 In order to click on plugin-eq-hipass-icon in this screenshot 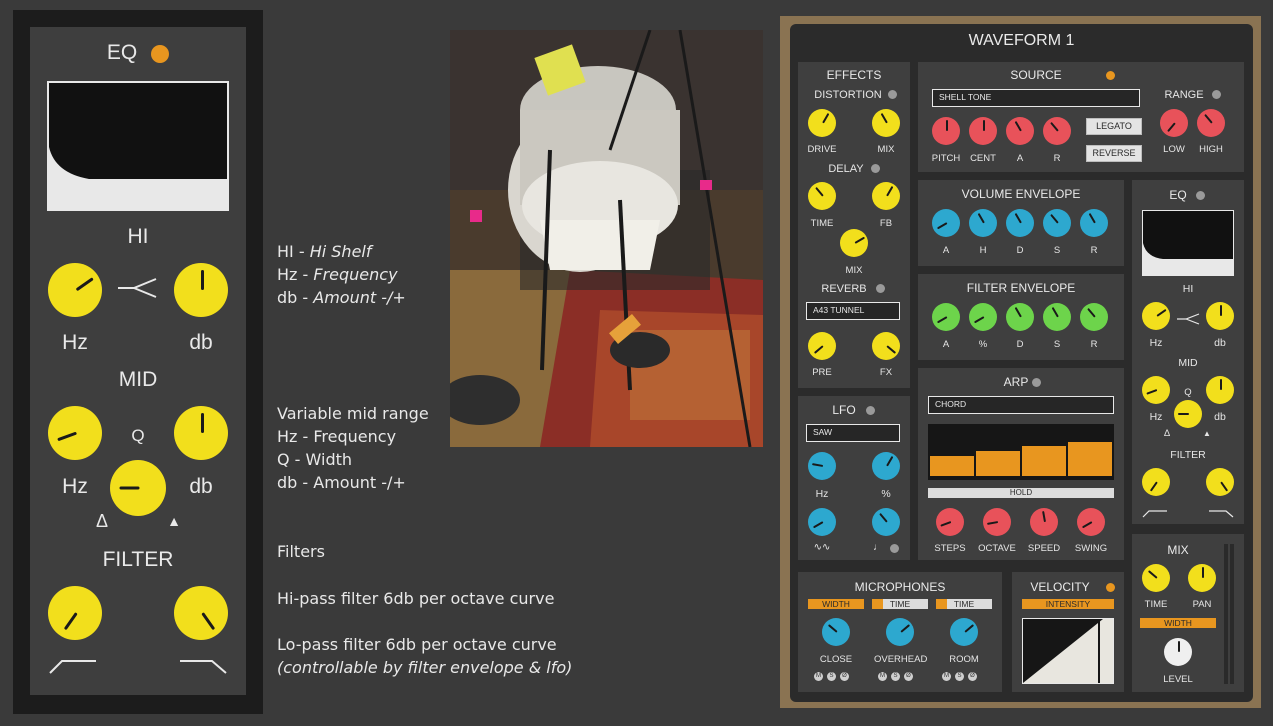, I will do `click(1155, 512)`.